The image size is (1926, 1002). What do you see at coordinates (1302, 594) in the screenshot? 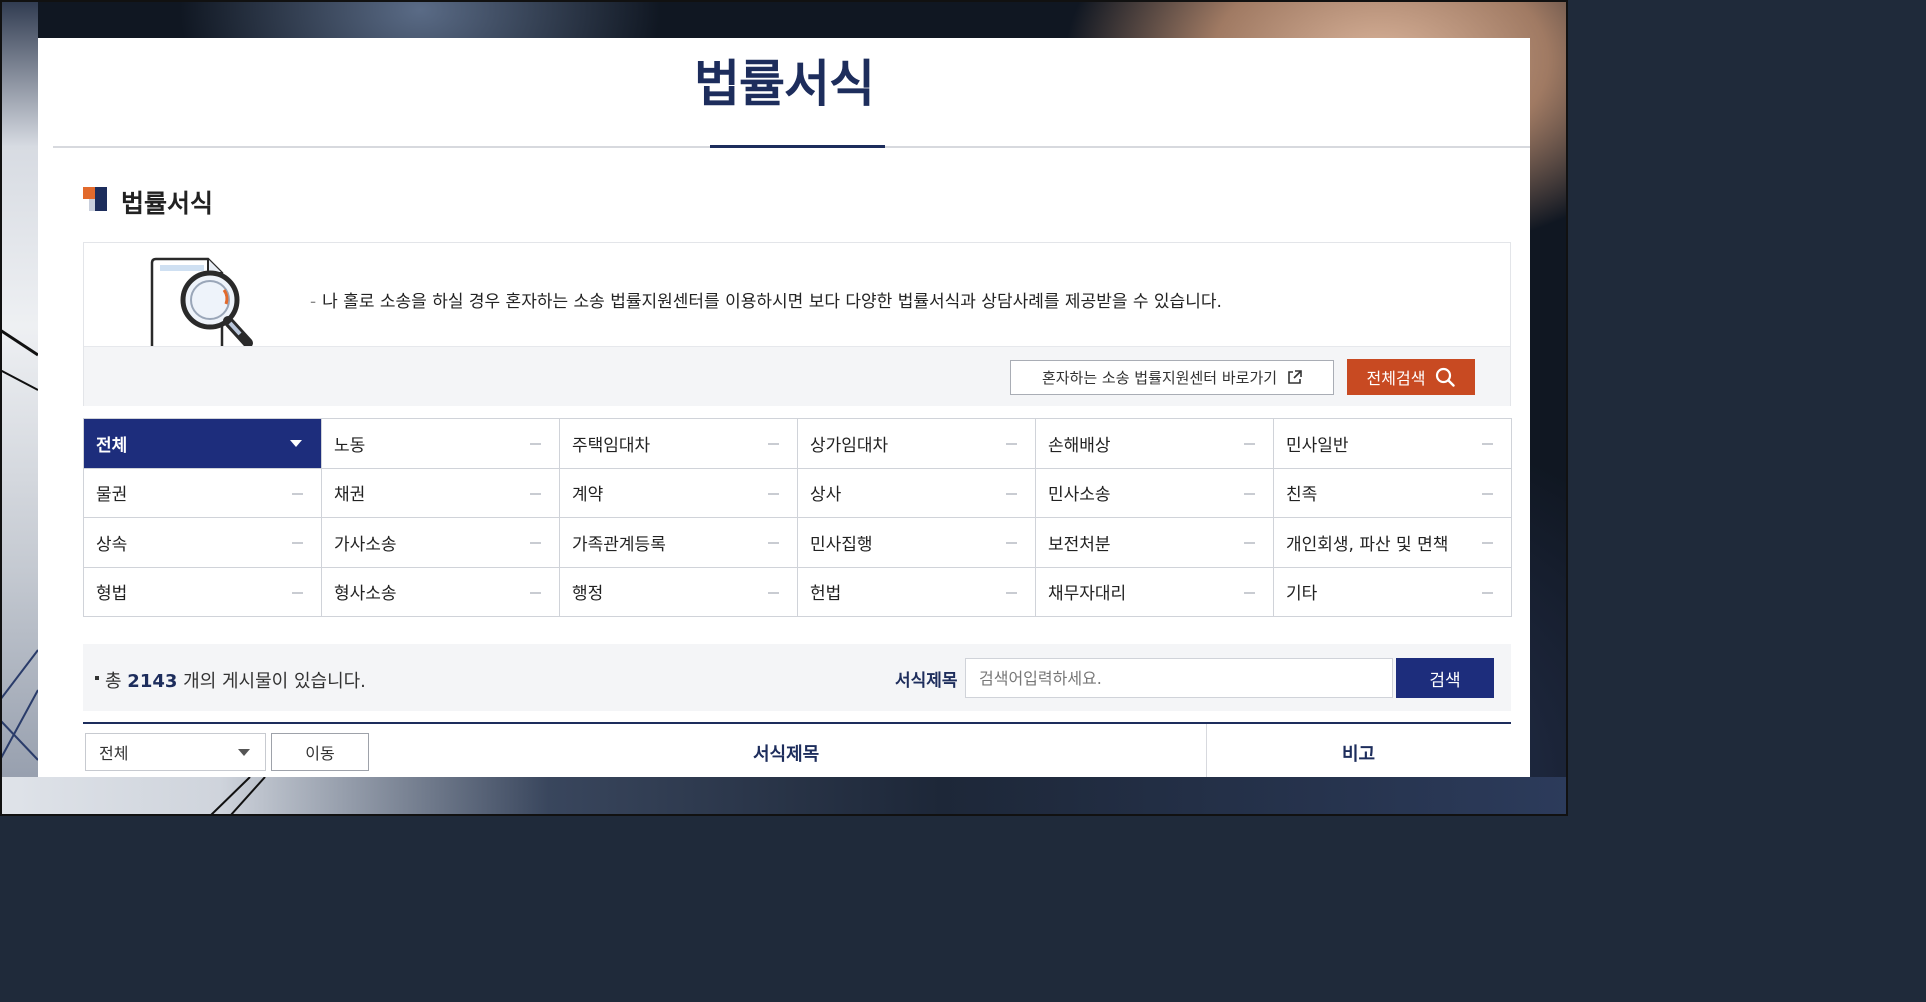
I see `category-label: 기타` at bounding box center [1302, 594].